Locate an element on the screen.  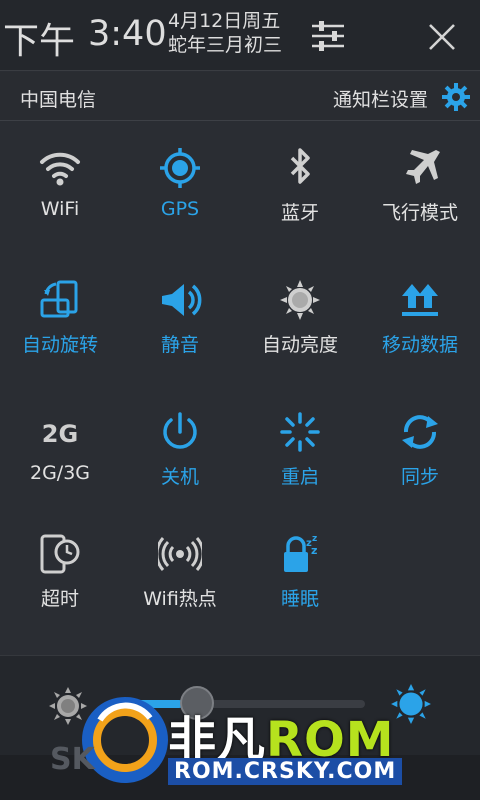
tile-power-off: 关机 is located at coordinates (180, 452).